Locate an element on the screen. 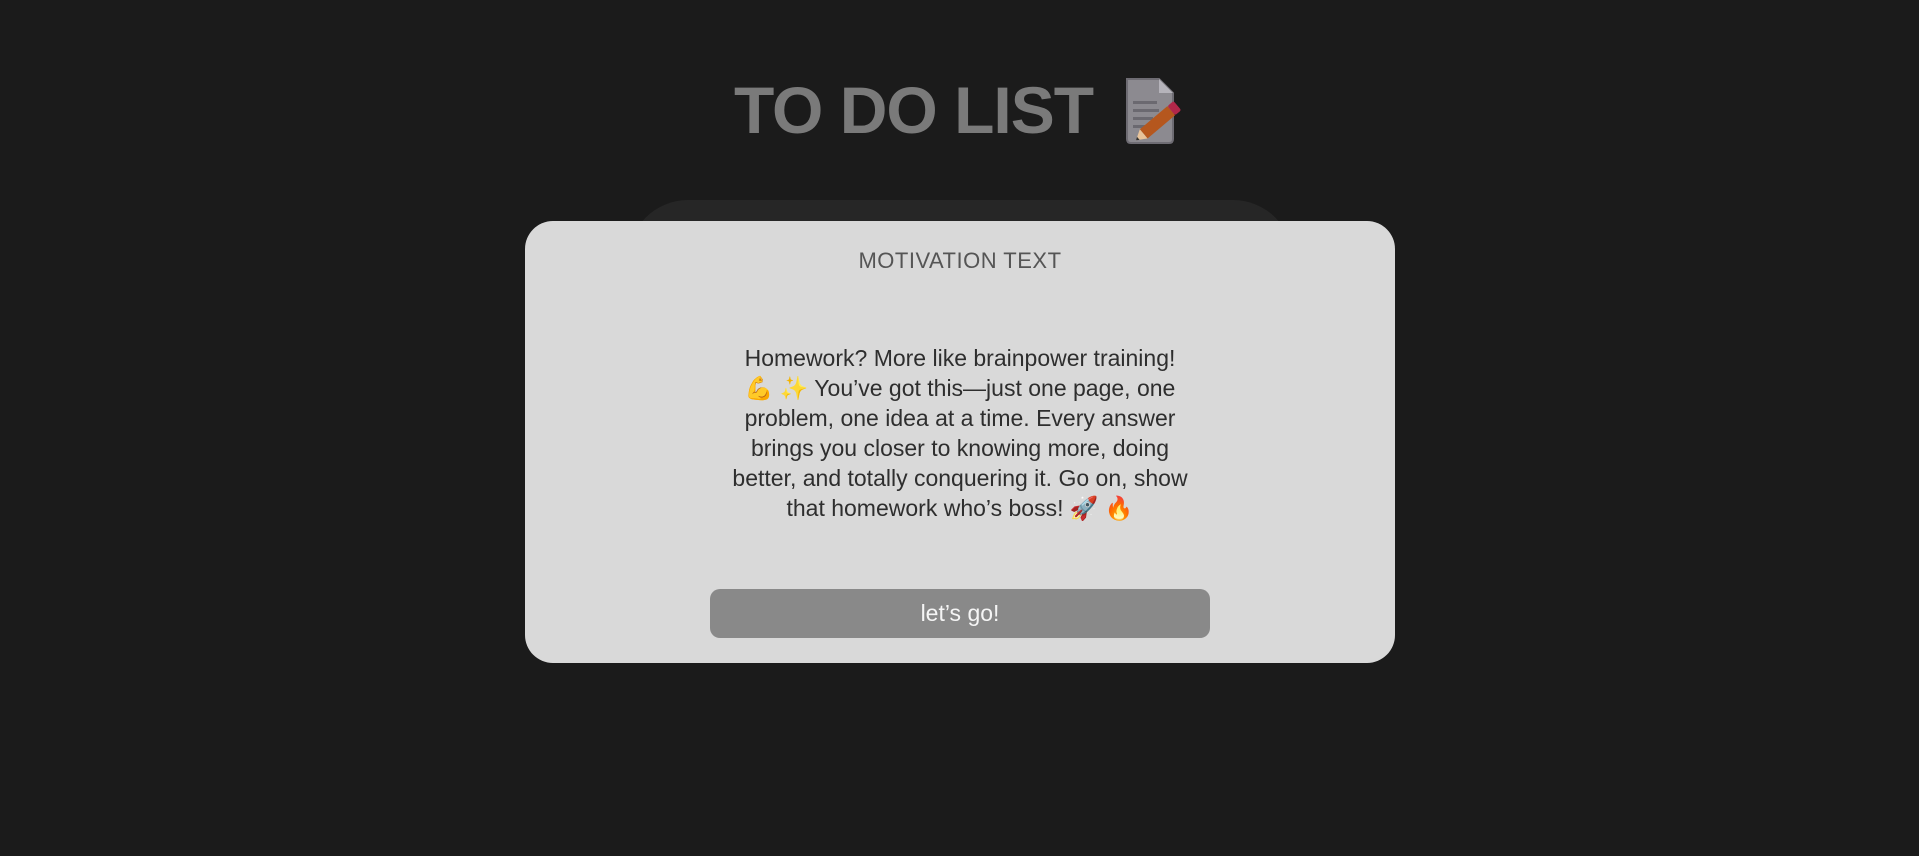 This screenshot has height=856, width=1919. page-title: TO DO LIST is located at coordinates (913, 110).